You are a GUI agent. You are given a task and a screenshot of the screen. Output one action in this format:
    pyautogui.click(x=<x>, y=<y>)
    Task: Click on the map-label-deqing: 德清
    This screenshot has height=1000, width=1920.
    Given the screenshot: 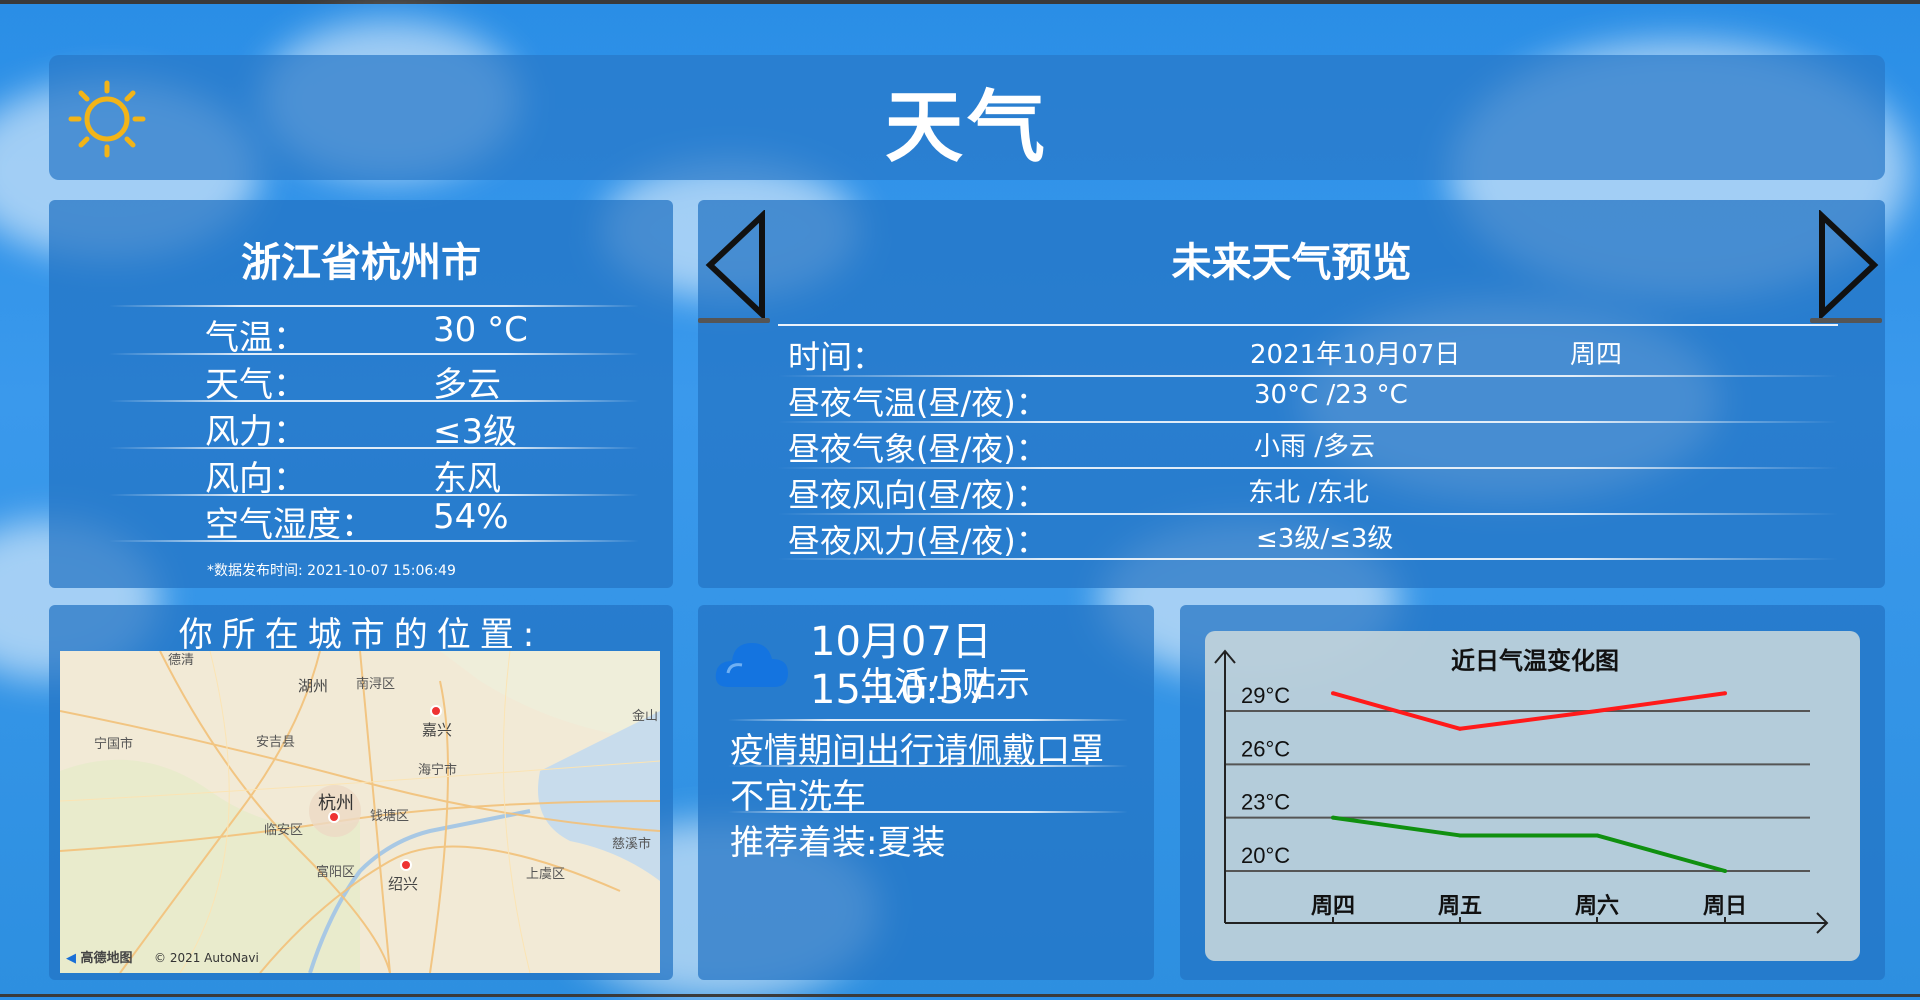 What is the action you would take?
    pyautogui.click(x=181, y=660)
    